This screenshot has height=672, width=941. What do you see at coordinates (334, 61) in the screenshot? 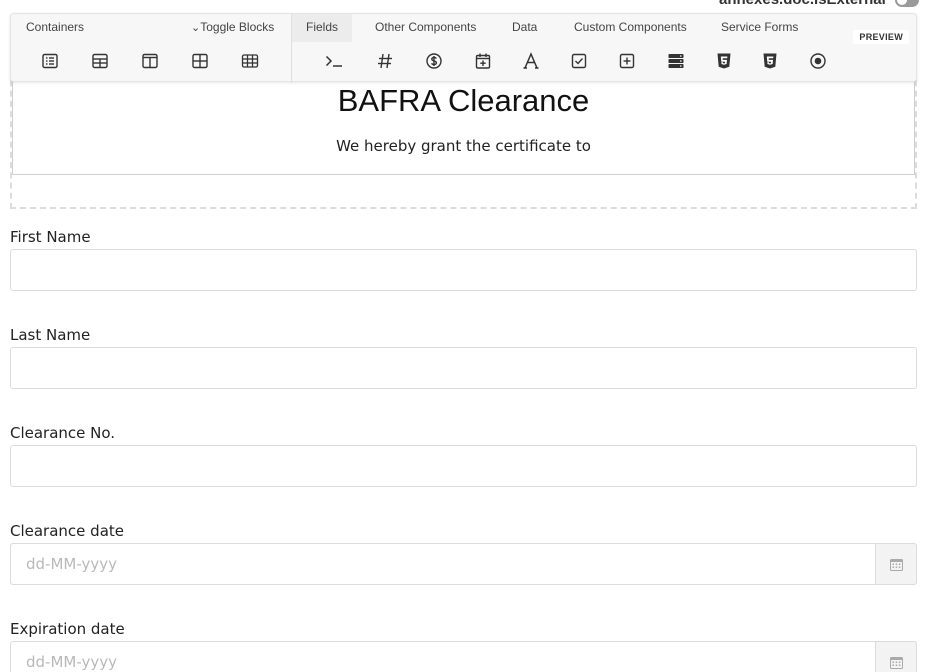
I see `terminal-icon` at bounding box center [334, 61].